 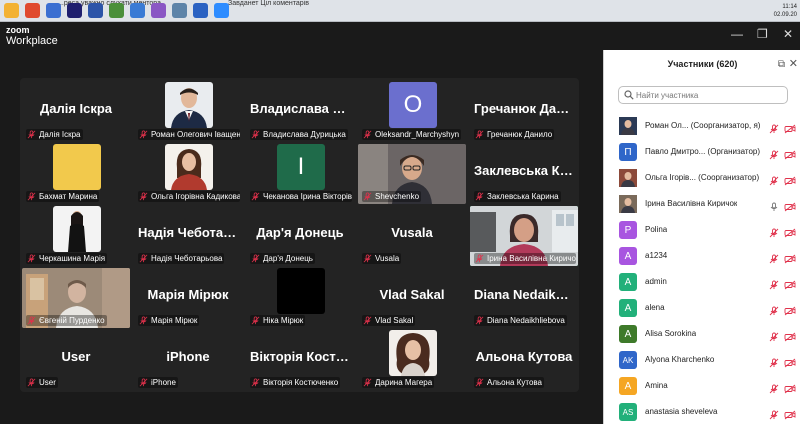 I want to click on video-tile: Diana Nedaikhli... Diana Nedaikhliebova, so click(x=524, y=298).